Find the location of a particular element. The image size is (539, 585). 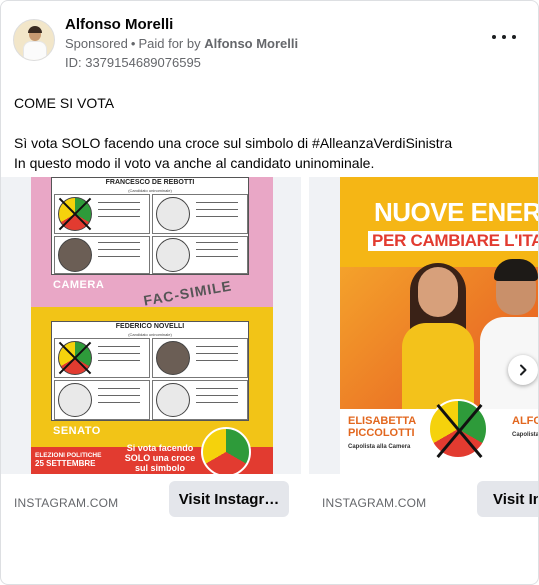

paid-for-name: Alfonso Morelli is located at coordinates (251, 43).